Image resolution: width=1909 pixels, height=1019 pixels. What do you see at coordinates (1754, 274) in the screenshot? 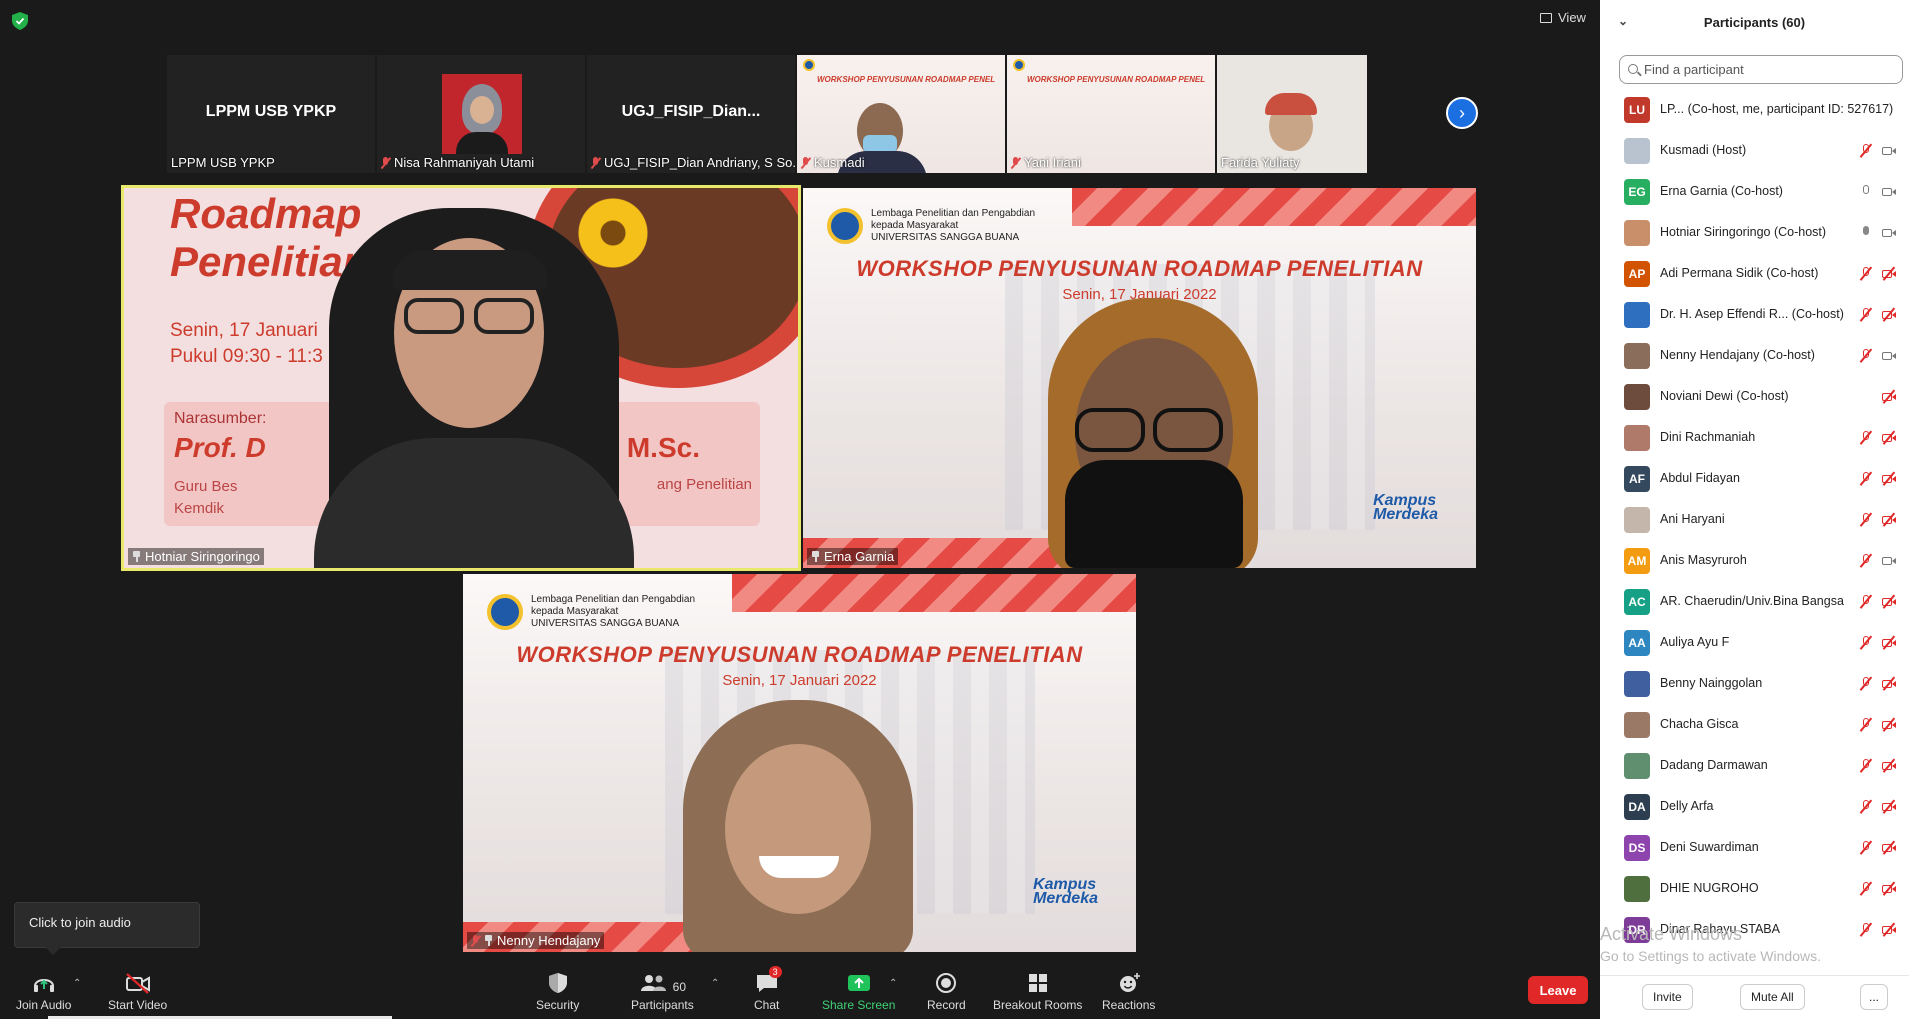
I see `participant-row: AP Adi Permana Sidik (Co-host)` at bounding box center [1754, 274].